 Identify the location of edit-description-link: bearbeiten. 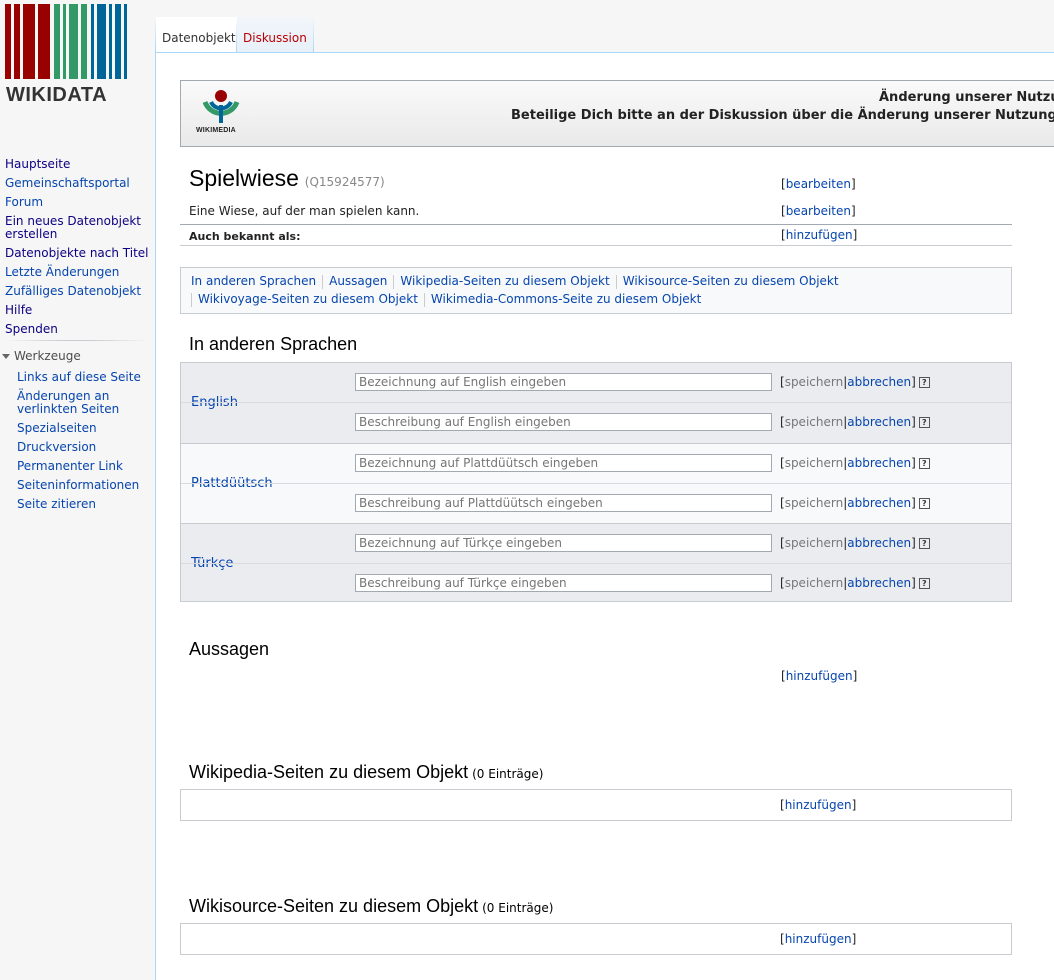
(818, 211).